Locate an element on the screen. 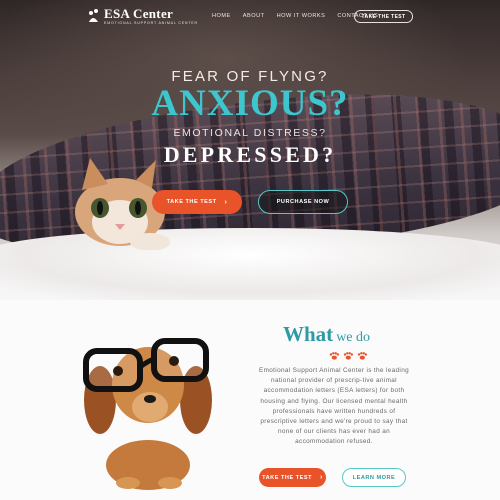 Image resolution: width=500 pixels, height=500 pixels. learn-more-label: LEARN MORE is located at coordinates (374, 477).